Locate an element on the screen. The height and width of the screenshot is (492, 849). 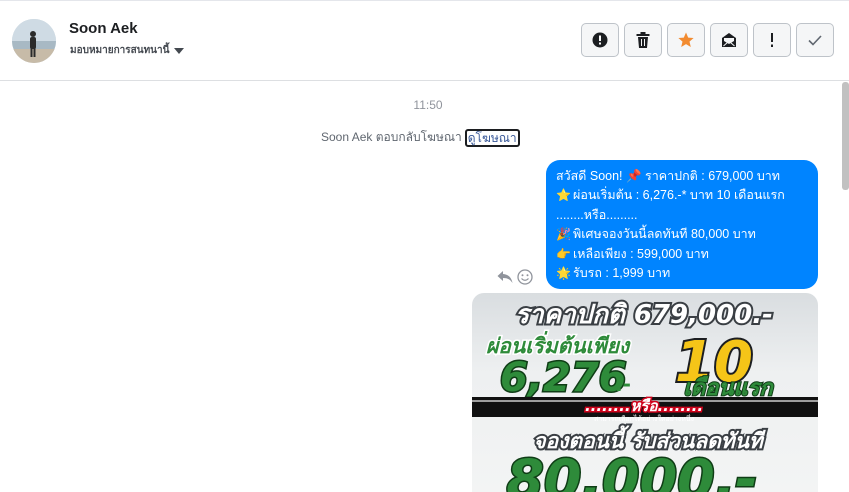
message-line: สวัสดี Soon! 📌 ราคาปกติ : 679,000 บาท is located at coordinates (682, 176).